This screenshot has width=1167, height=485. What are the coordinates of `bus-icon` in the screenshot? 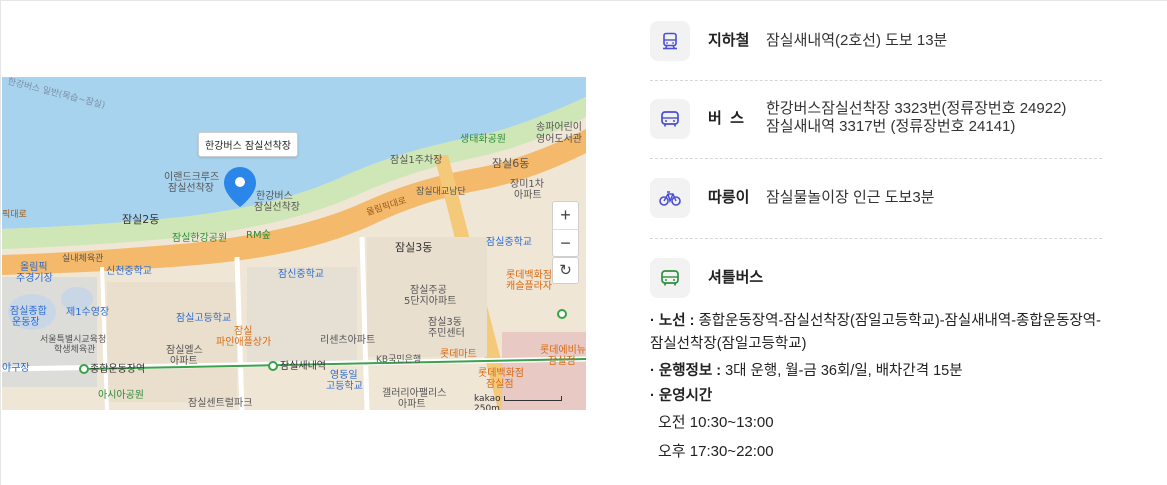 It's located at (670, 119).